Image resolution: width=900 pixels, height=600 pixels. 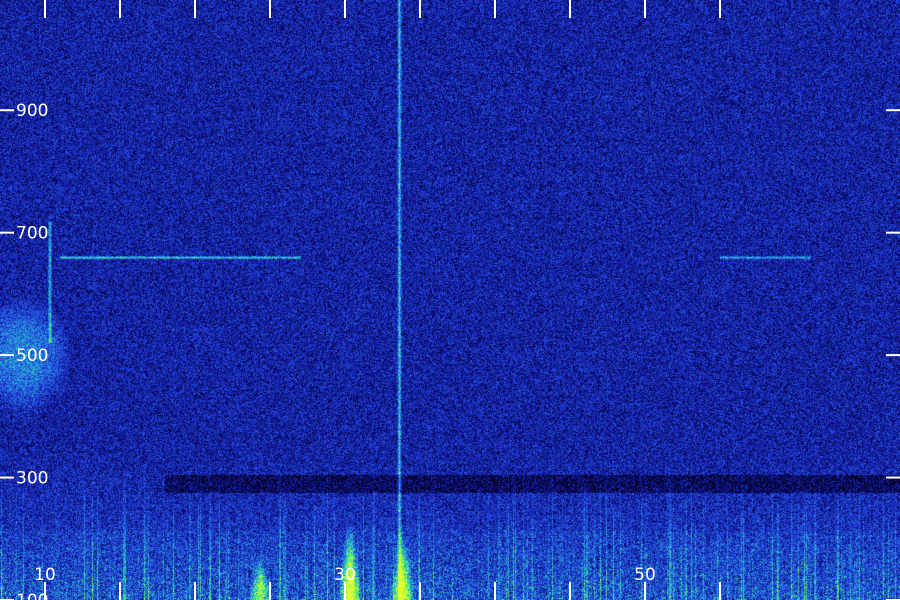 What do you see at coordinates (32, 111) in the screenshot?
I see `y-tick-label: 900` at bounding box center [32, 111].